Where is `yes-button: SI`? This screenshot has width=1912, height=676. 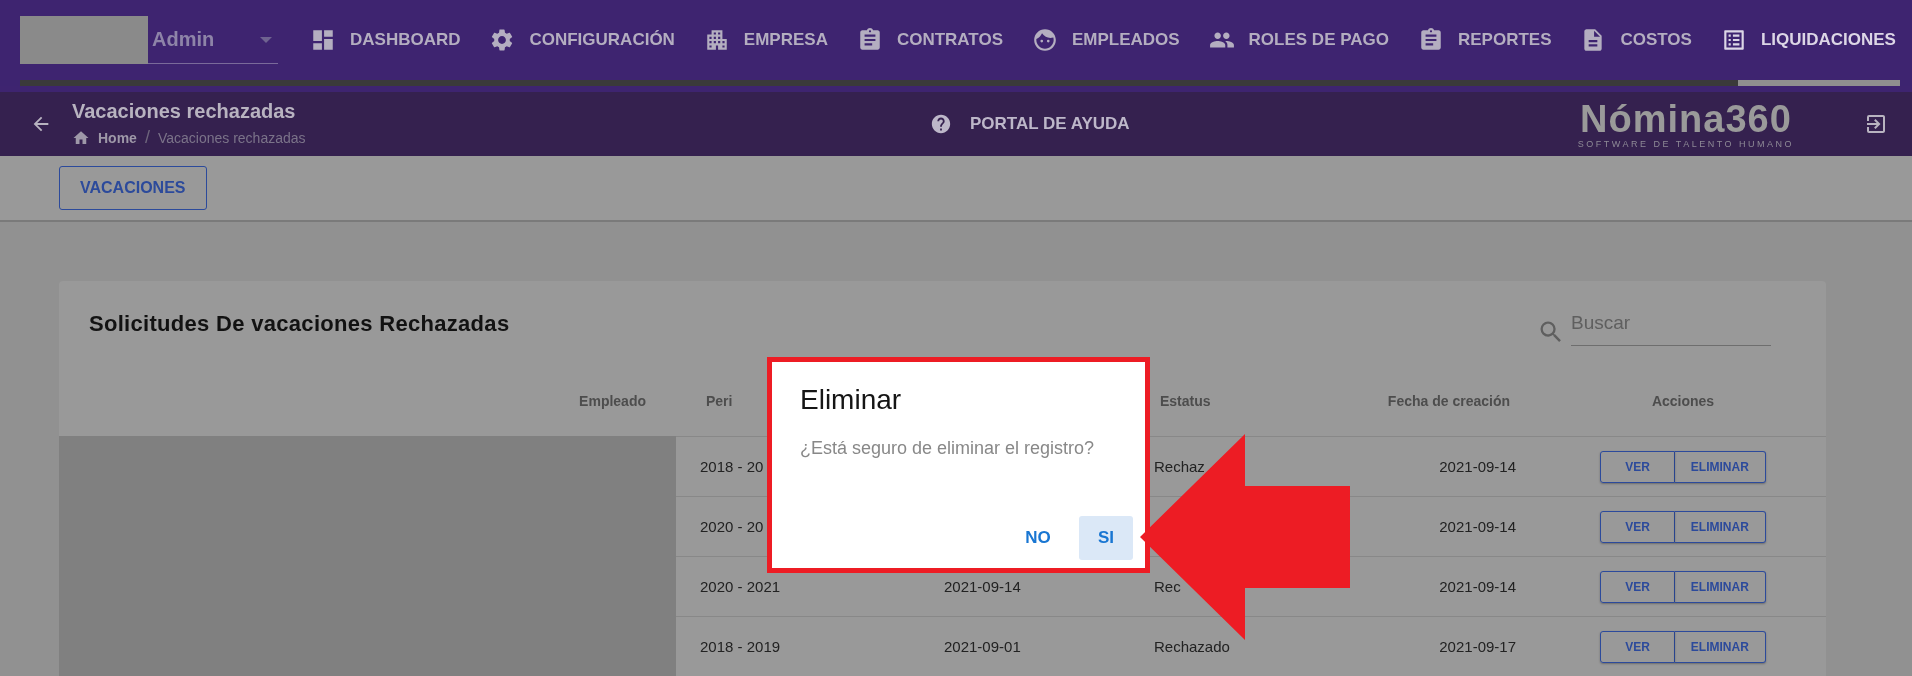
yes-button: SI is located at coordinates (1106, 538).